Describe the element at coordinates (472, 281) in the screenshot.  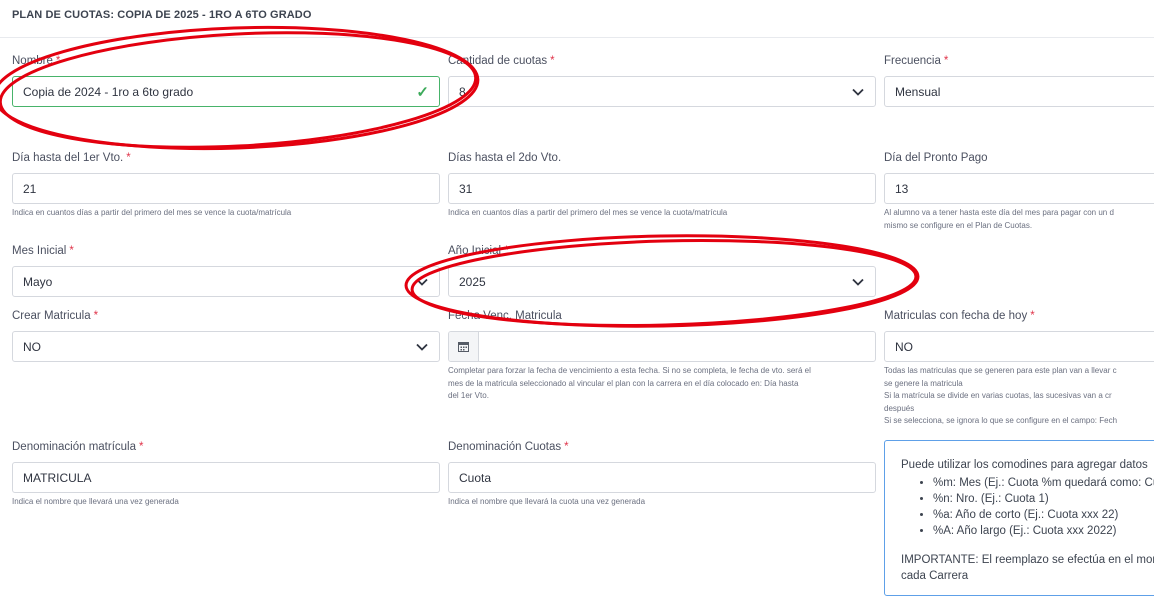
I see `anio-inicial-value: 2025` at that location.